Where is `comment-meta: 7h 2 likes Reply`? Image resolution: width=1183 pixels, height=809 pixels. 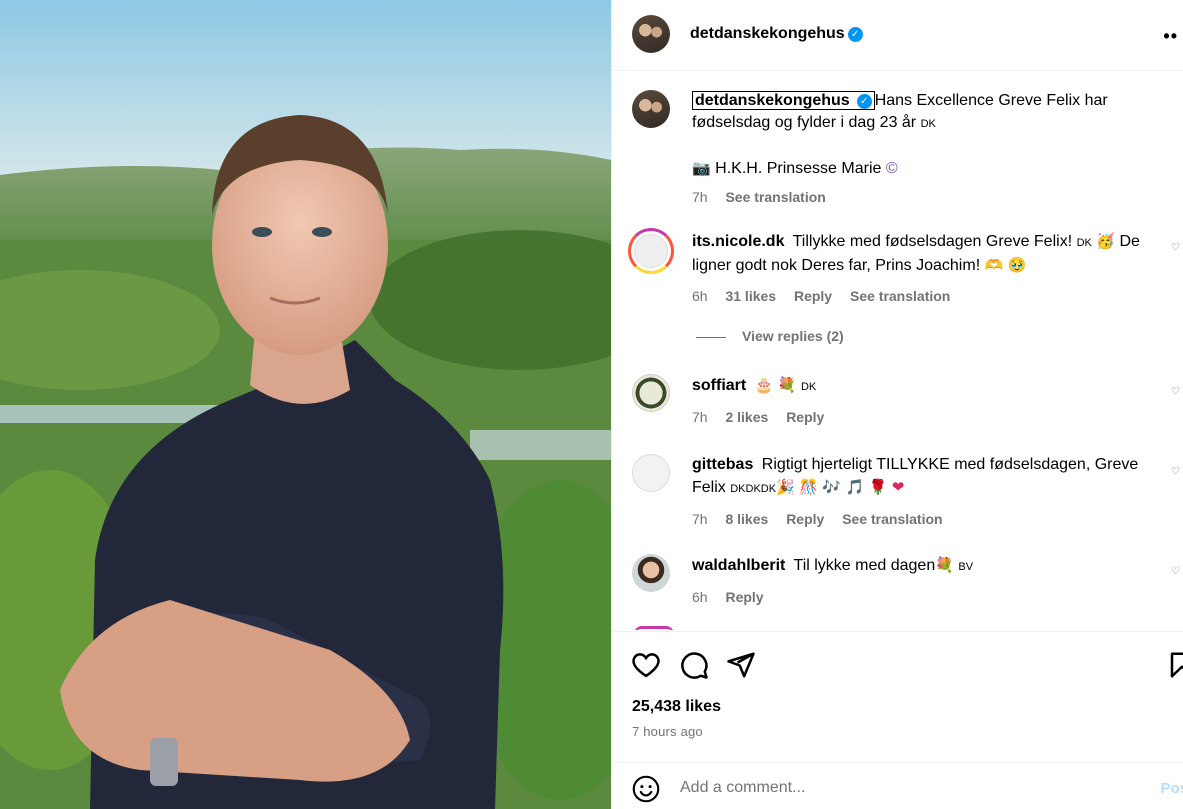
comment-meta: 7h 2 likes Reply is located at coordinates (927, 417).